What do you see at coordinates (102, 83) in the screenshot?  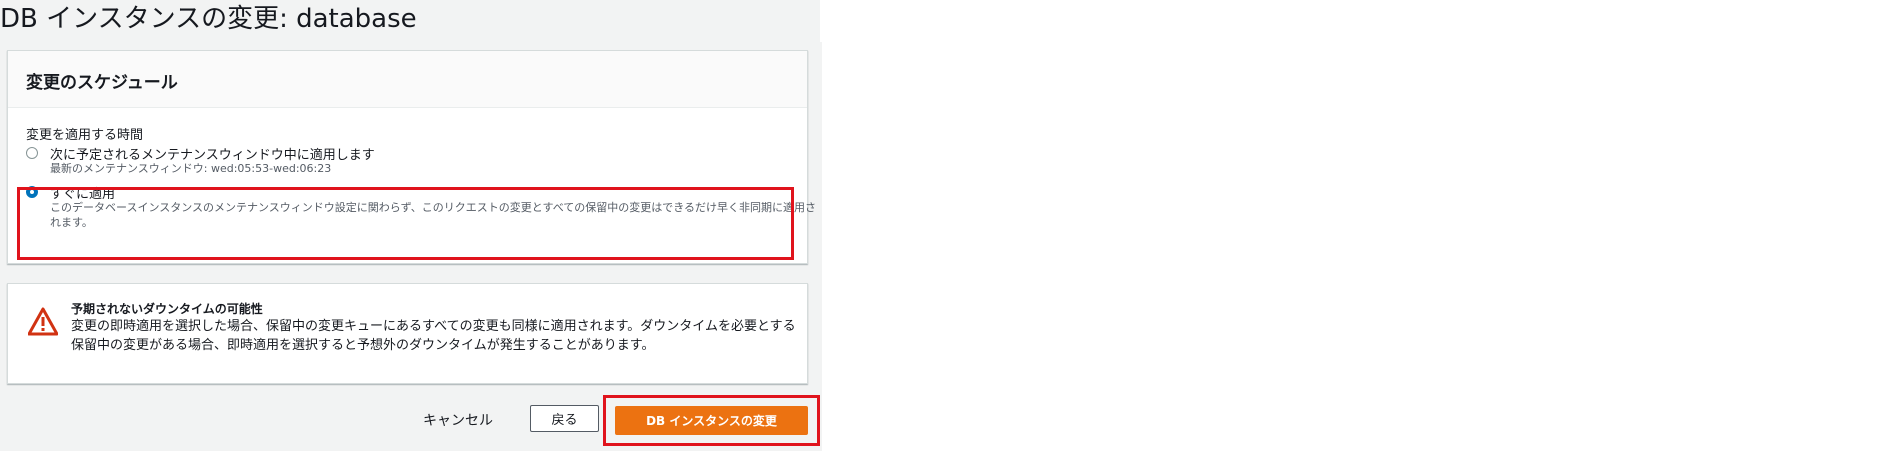 I see `schedule-card-title: 変更のスケジュール` at bounding box center [102, 83].